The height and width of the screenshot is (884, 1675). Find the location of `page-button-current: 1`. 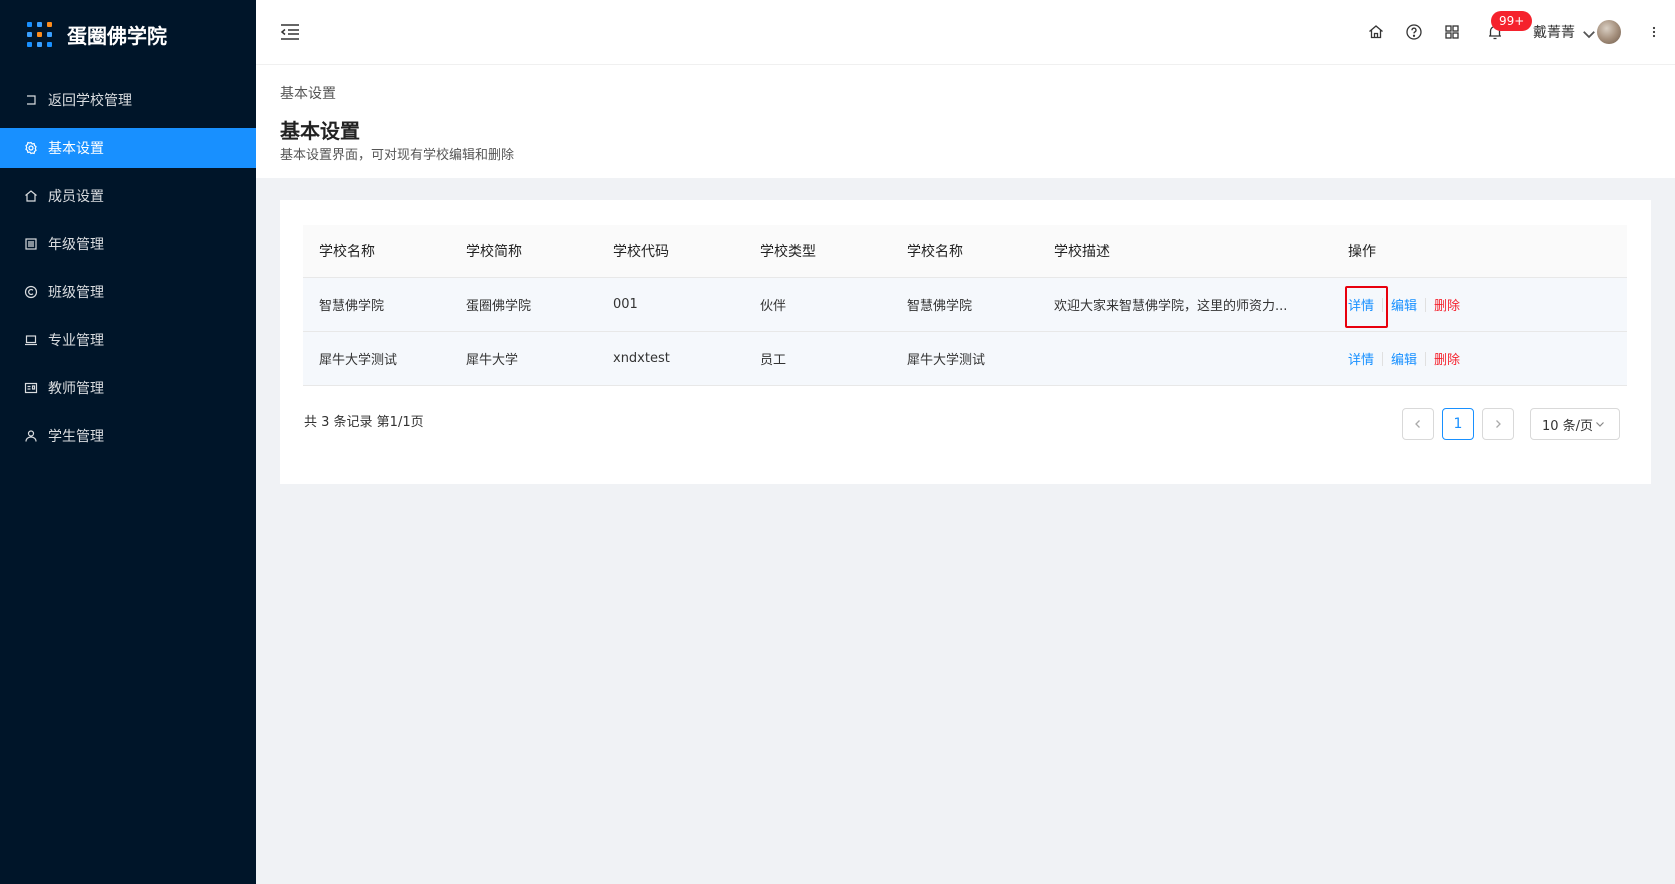

page-button-current: 1 is located at coordinates (1458, 424).